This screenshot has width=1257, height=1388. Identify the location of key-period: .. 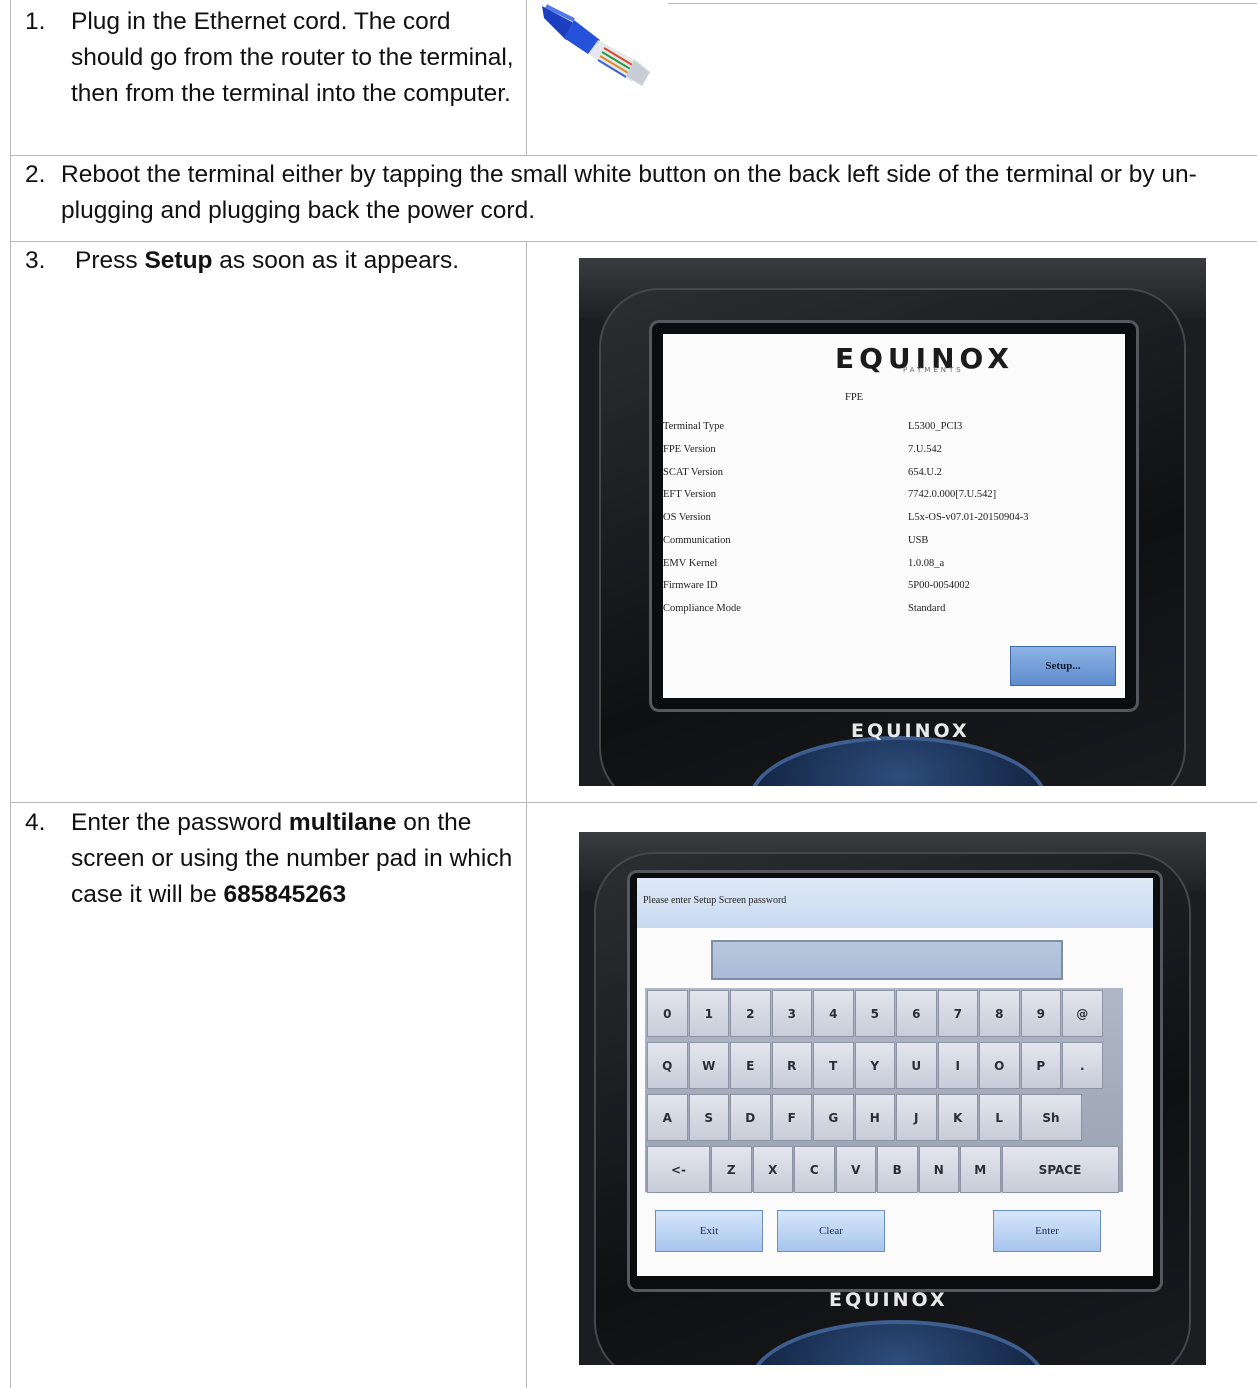
(1082, 1065).